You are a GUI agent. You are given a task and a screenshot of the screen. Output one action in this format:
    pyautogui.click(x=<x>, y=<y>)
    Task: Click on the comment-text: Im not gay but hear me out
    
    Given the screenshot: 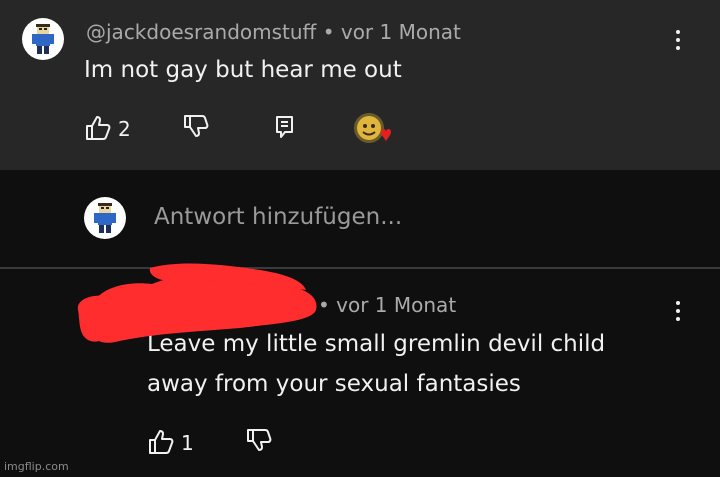 What is the action you would take?
    pyautogui.click(x=243, y=70)
    